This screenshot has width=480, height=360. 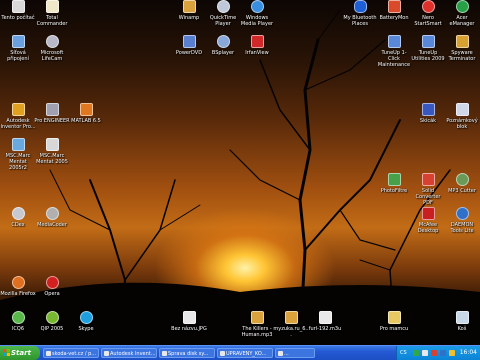 I want to click on icq-icon, so click(x=18, y=317).